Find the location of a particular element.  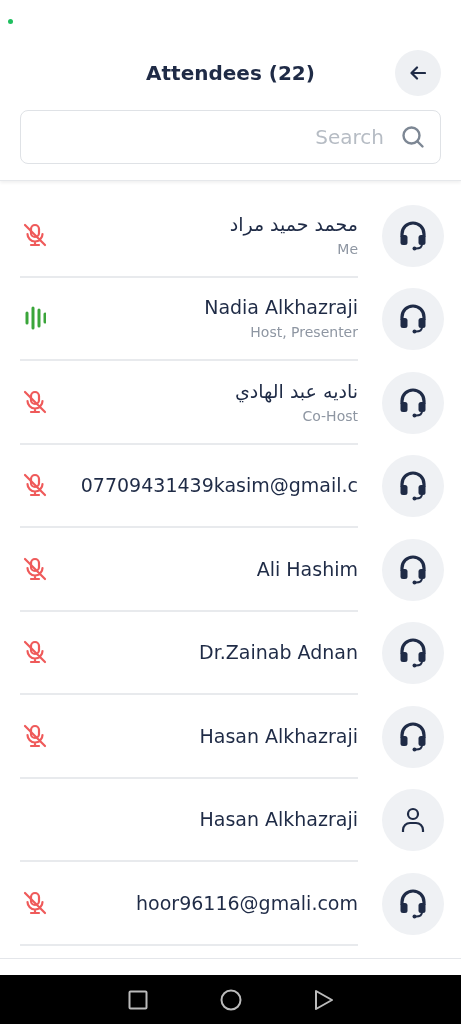

attendee-role: Me is located at coordinates (347, 248).